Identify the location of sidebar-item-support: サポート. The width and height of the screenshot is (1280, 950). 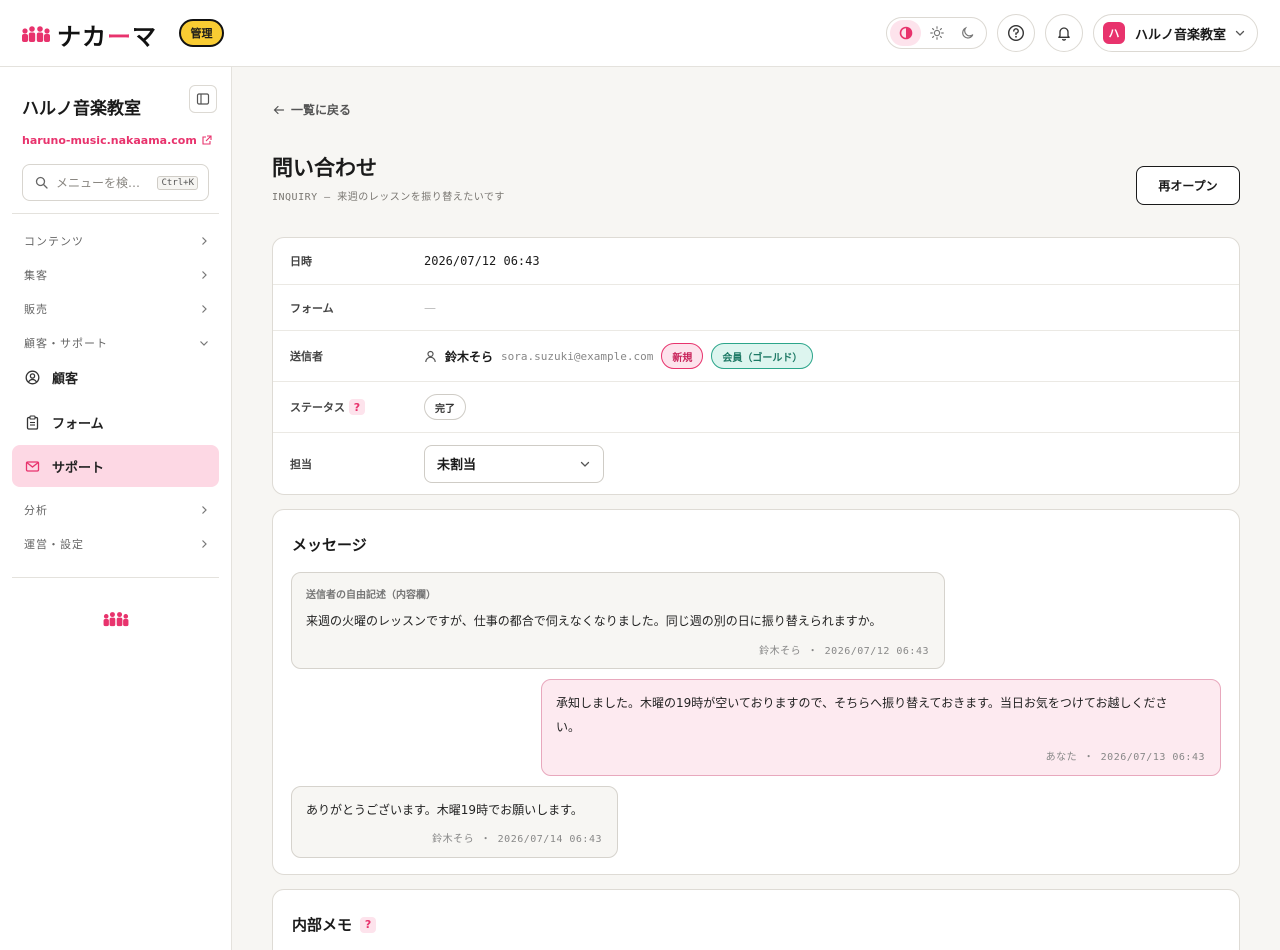
(115, 466).